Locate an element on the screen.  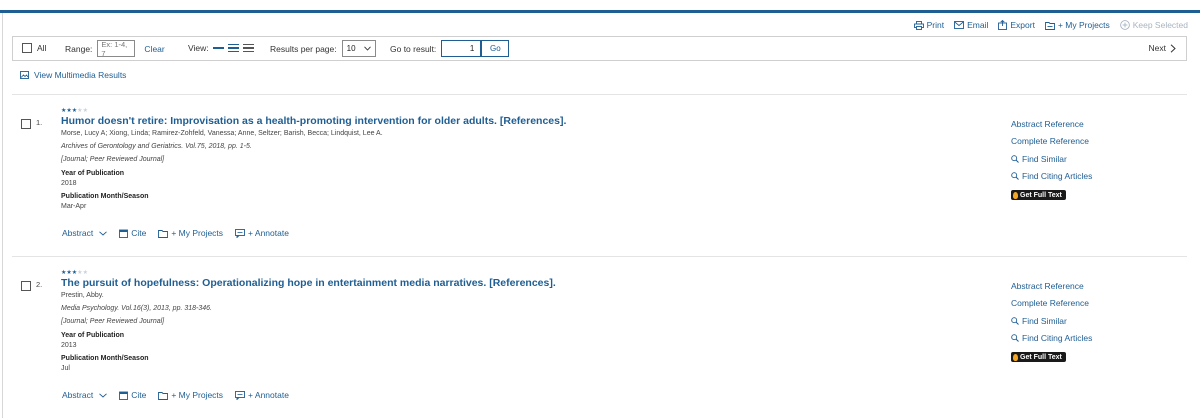
email-label: Email is located at coordinates (978, 25).